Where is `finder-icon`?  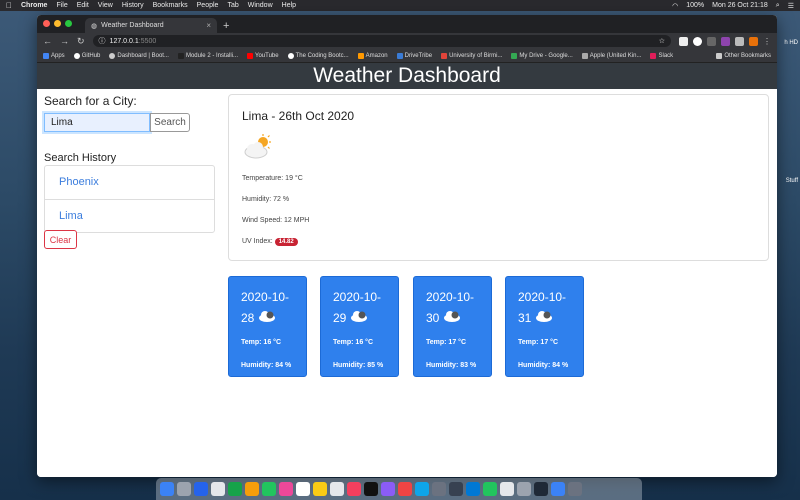
finder-icon is located at coordinates (167, 489).